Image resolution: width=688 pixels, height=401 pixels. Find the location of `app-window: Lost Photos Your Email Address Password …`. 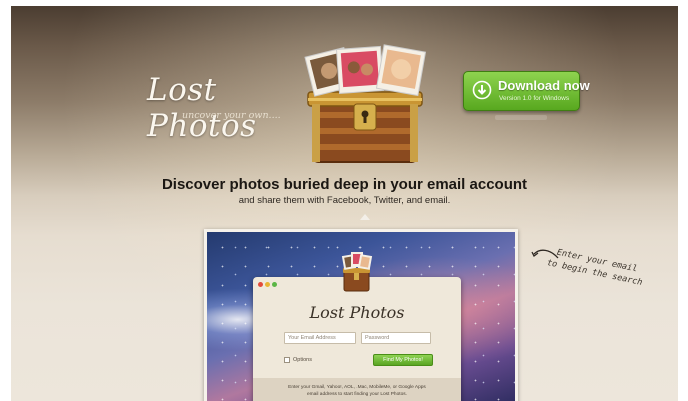

app-window: Lost Photos Your Email Address Password … is located at coordinates (357, 326).